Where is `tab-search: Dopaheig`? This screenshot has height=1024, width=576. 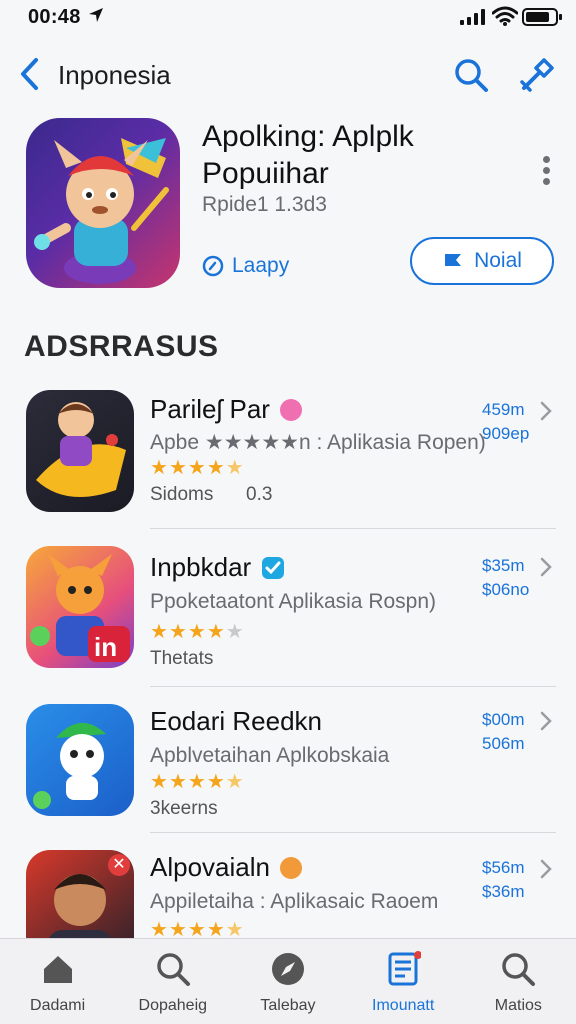
tab-search: Dopaheig is located at coordinates (172, 981).